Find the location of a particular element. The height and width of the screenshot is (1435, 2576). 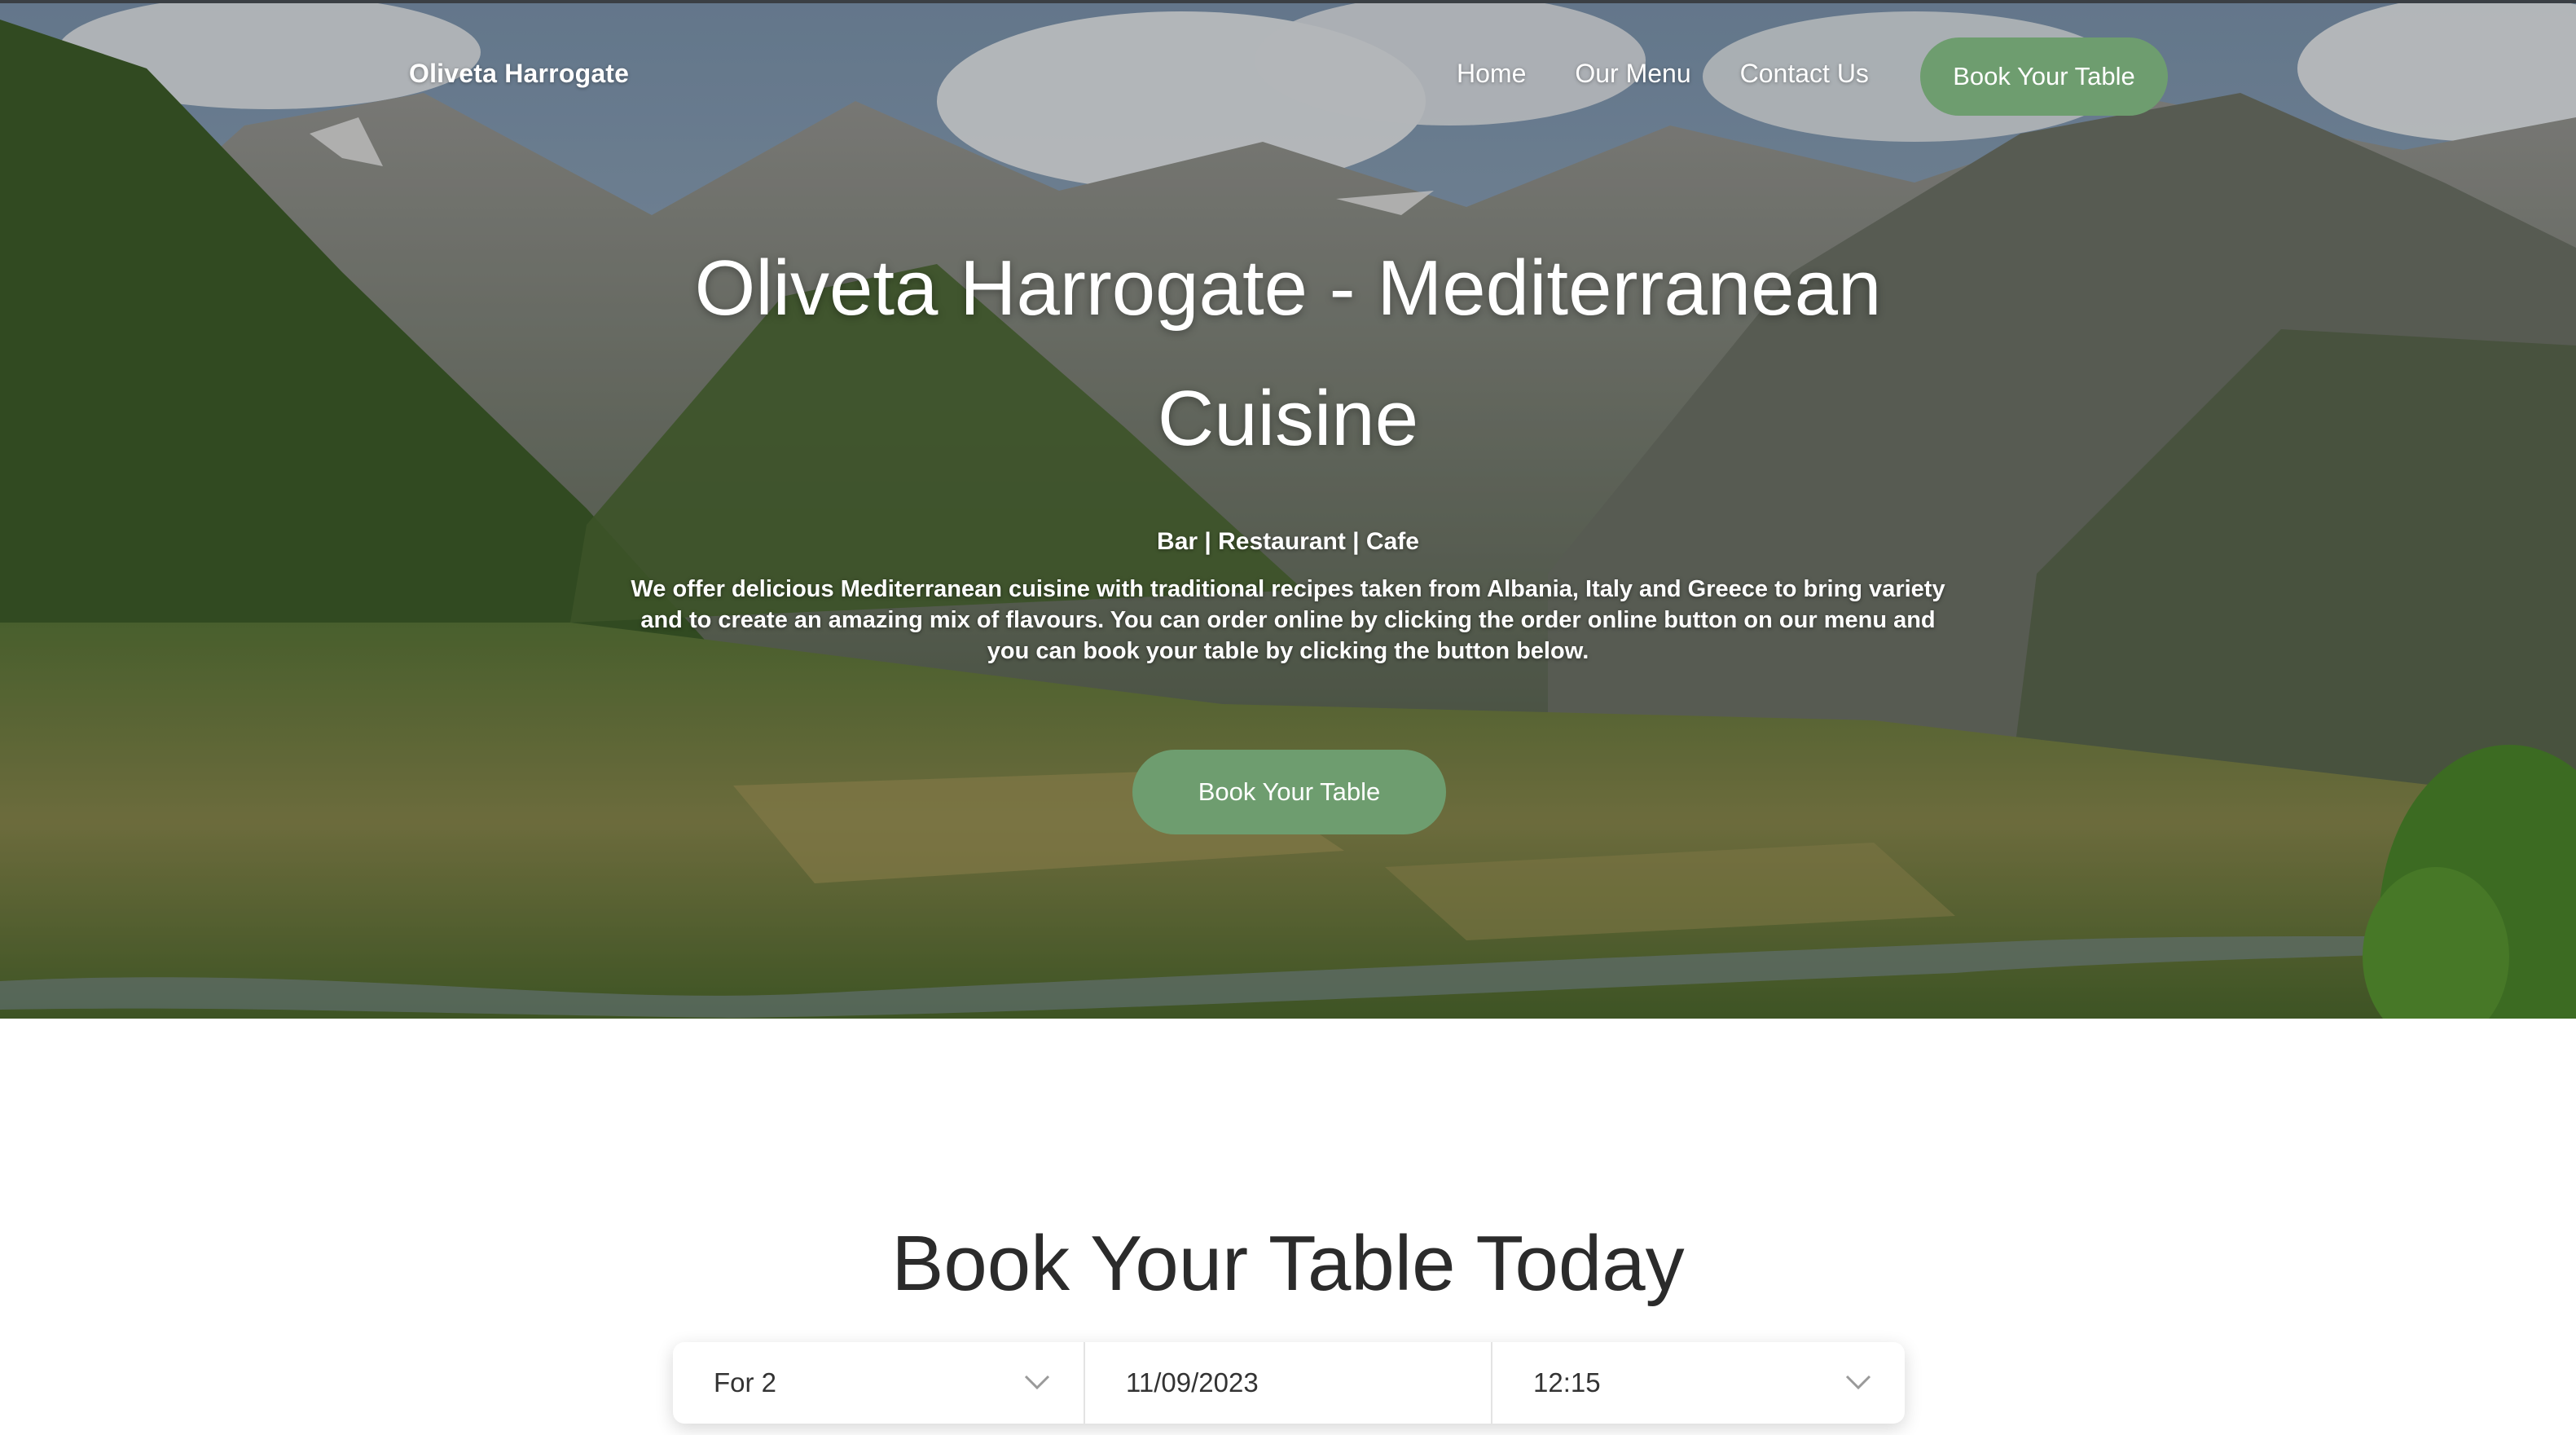

booking-form: For 2 11/09/2023 12:15 is located at coordinates (1289, 1383).